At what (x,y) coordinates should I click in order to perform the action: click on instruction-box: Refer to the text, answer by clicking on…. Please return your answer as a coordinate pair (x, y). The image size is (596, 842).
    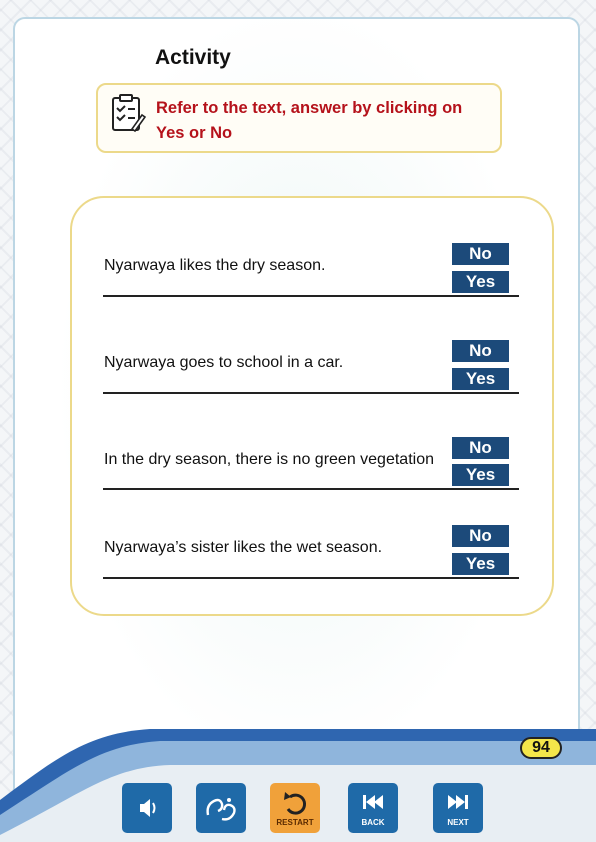
    Looking at the image, I should click on (299, 118).